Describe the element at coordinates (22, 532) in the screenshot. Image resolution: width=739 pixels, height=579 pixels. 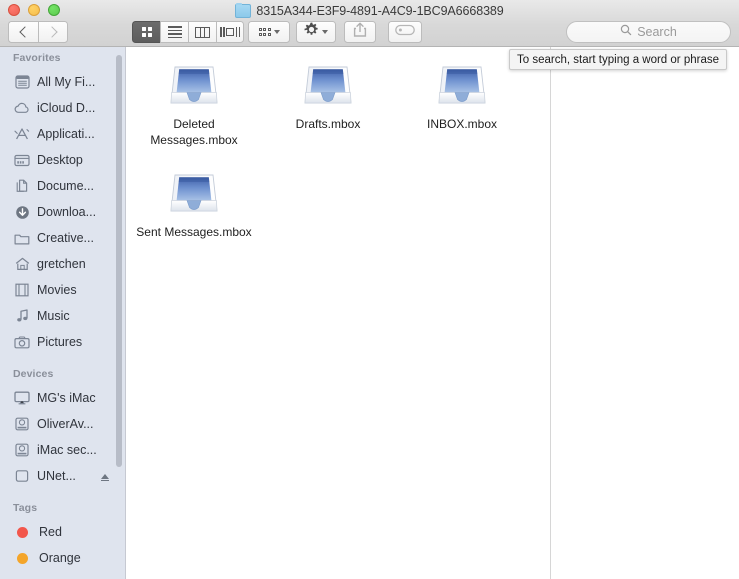
I see `tag-dot-red` at that location.